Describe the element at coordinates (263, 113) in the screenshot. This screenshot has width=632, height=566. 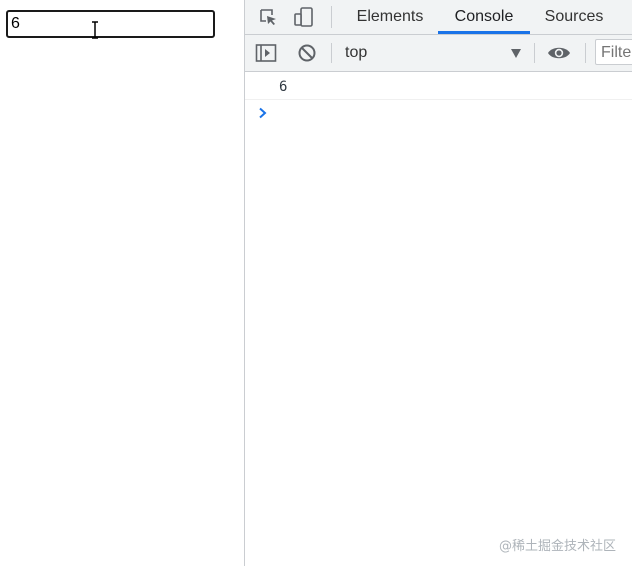
I see `console-prompt-icon` at that location.